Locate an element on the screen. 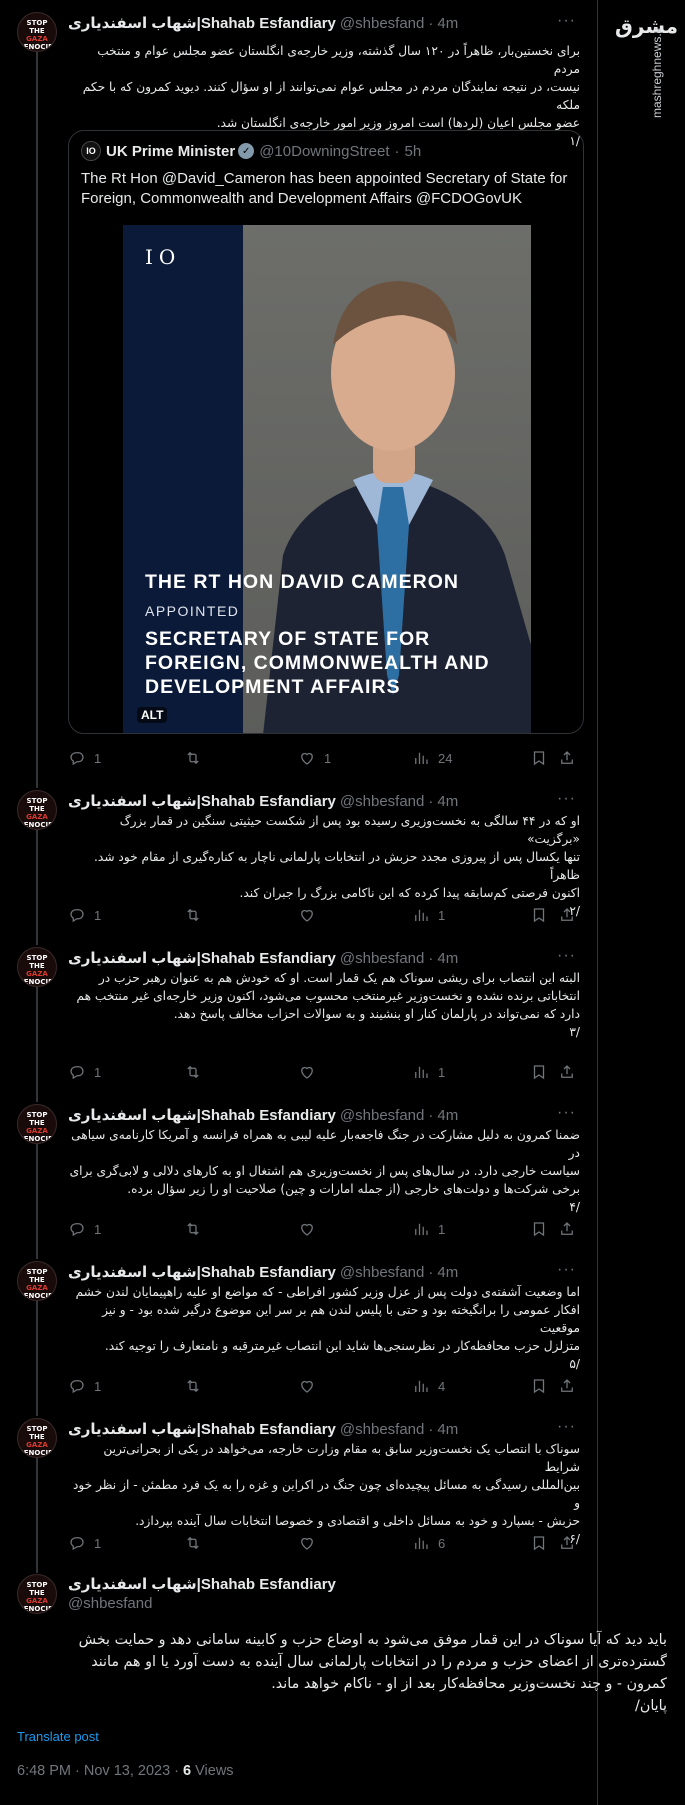 The height and width of the screenshot is (1805, 685). quoted-author-name: UK Prime Minister is located at coordinates (170, 151).